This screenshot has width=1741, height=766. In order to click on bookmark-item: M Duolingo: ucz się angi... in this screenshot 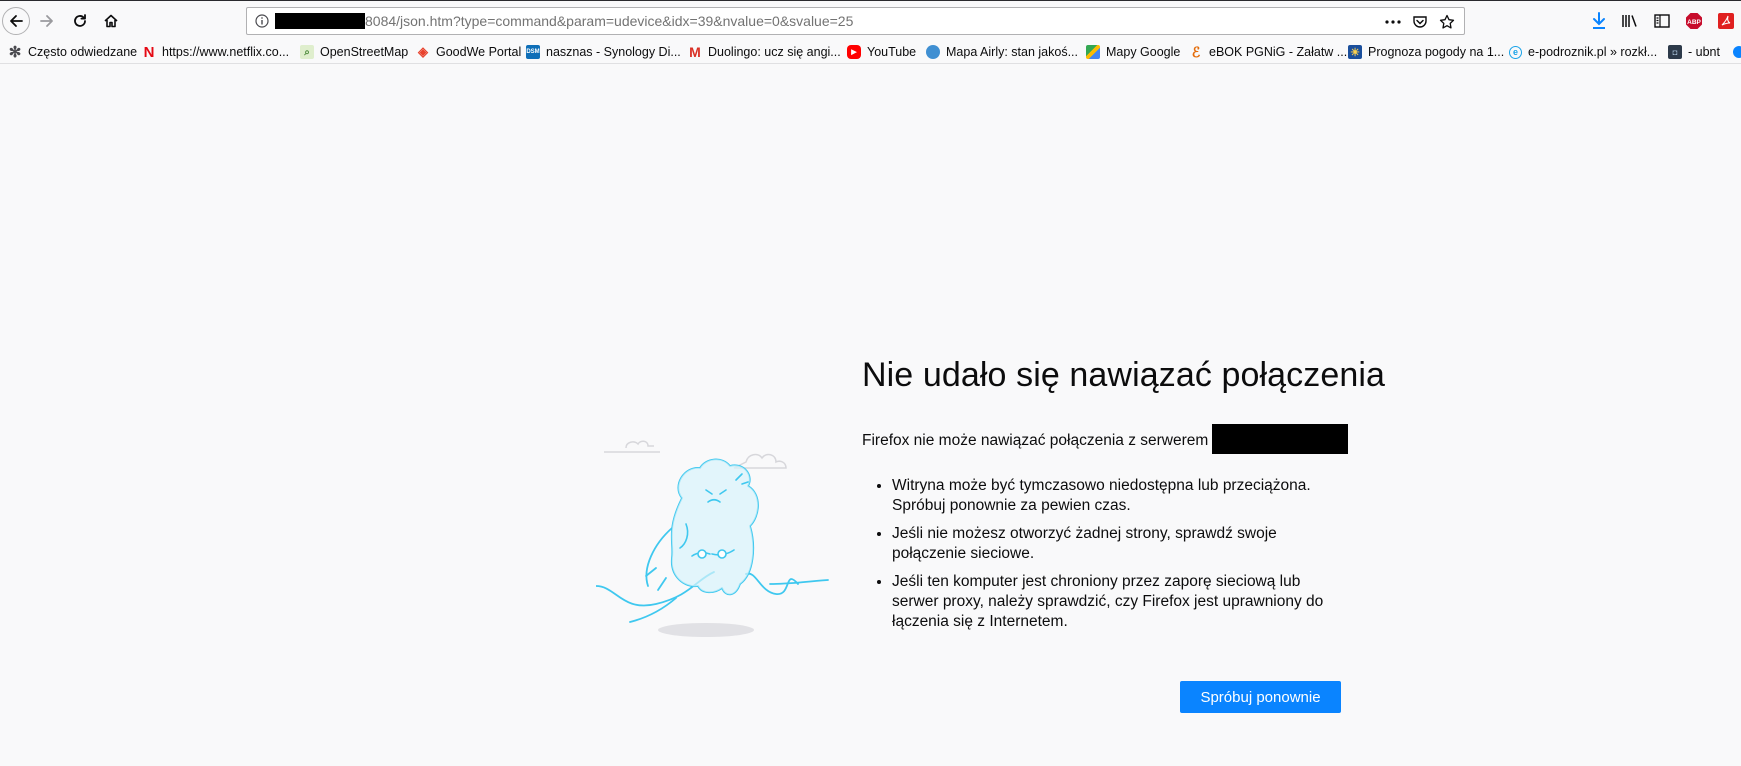, I will do `click(764, 52)`.